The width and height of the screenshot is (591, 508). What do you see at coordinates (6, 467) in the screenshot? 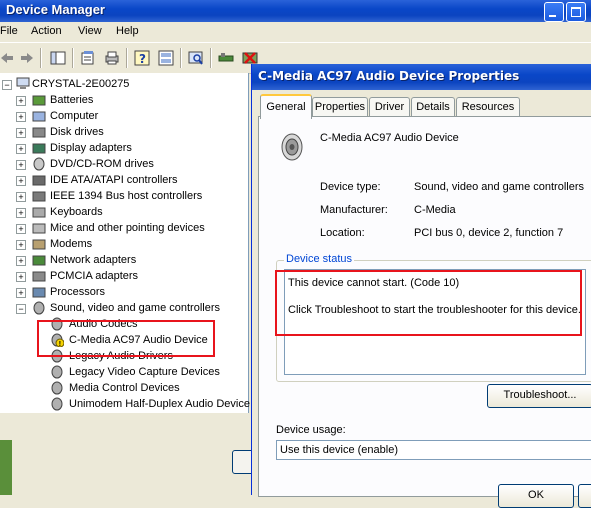
I see `desktop-background` at bounding box center [6, 467].